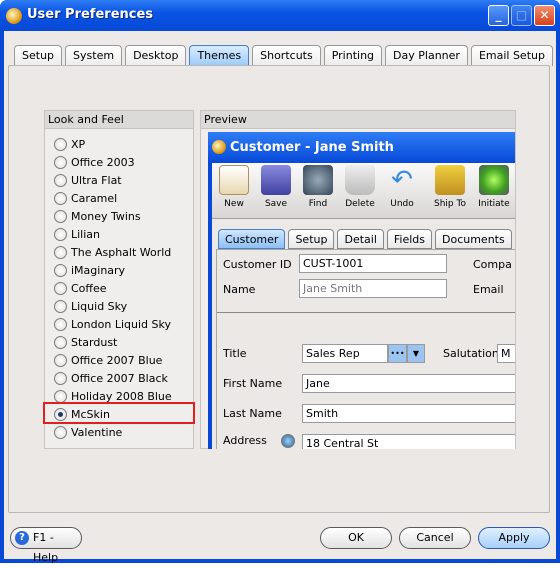 The image size is (560, 568). I want to click on help-label: F1 - Help, so click(46, 547).